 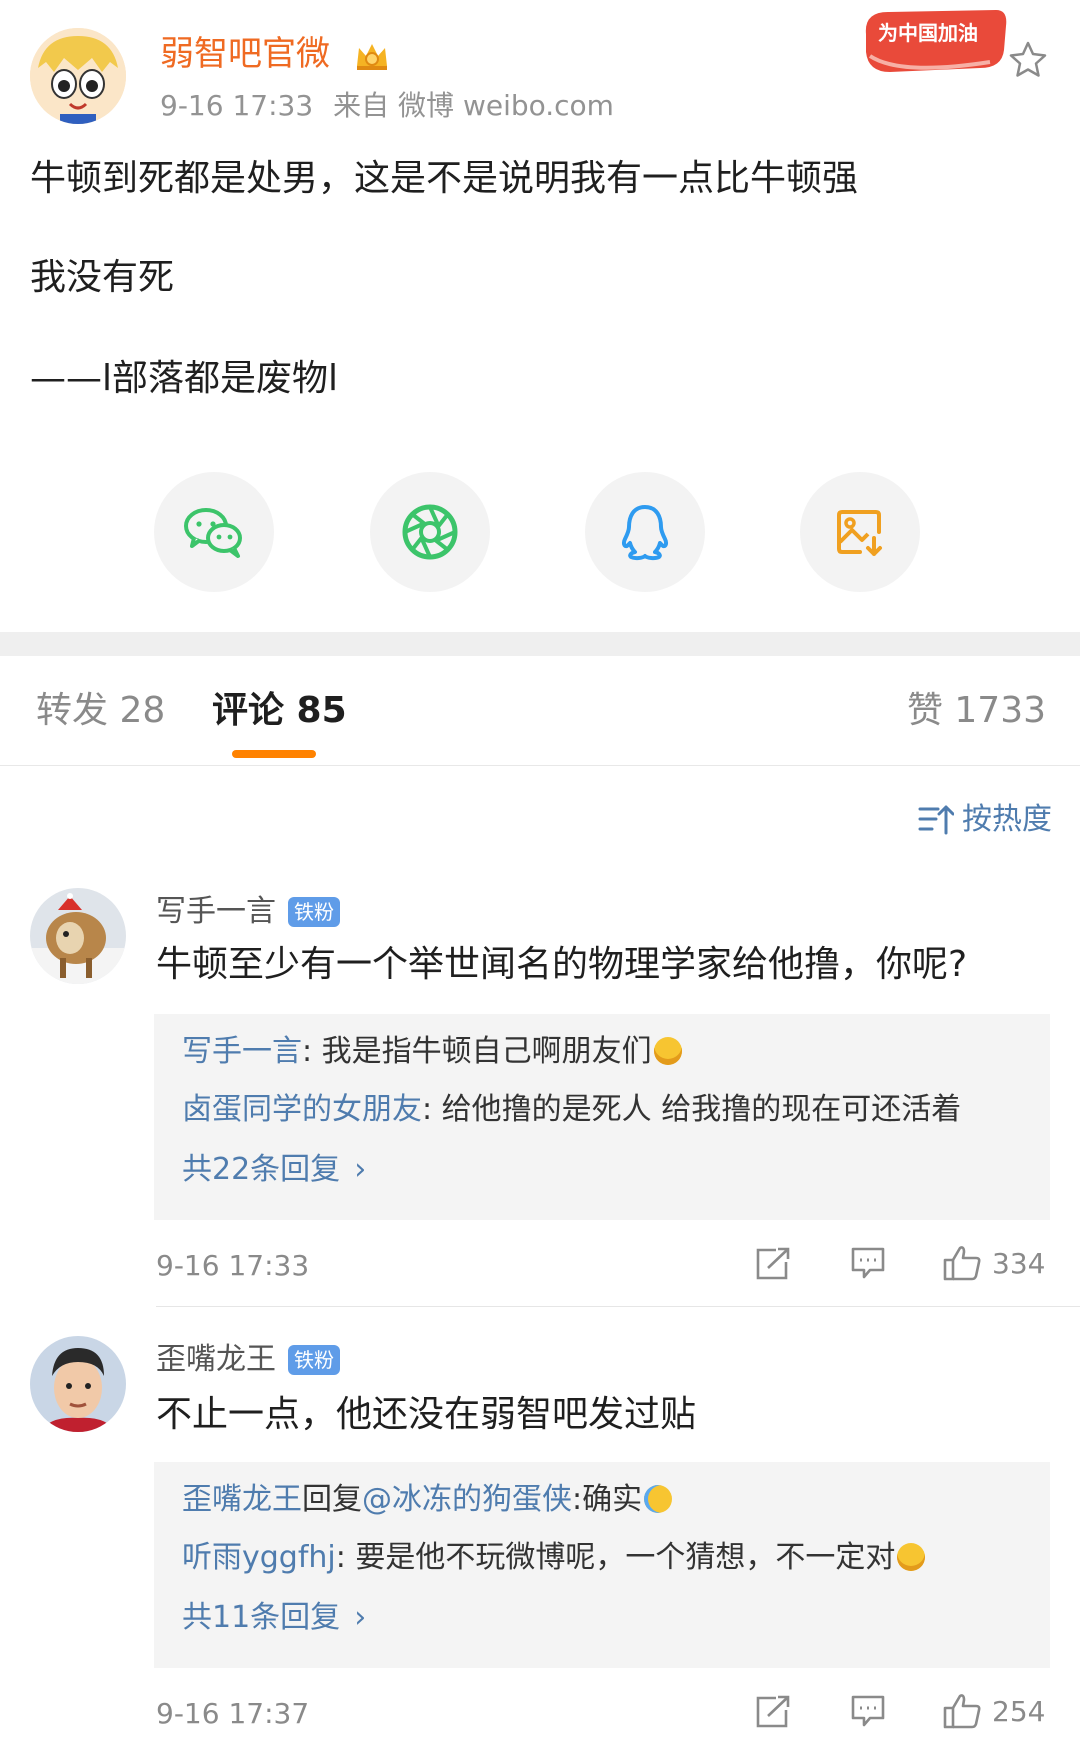 What do you see at coordinates (245, 54) in the screenshot?
I see `author-name: 弱智吧官微` at bounding box center [245, 54].